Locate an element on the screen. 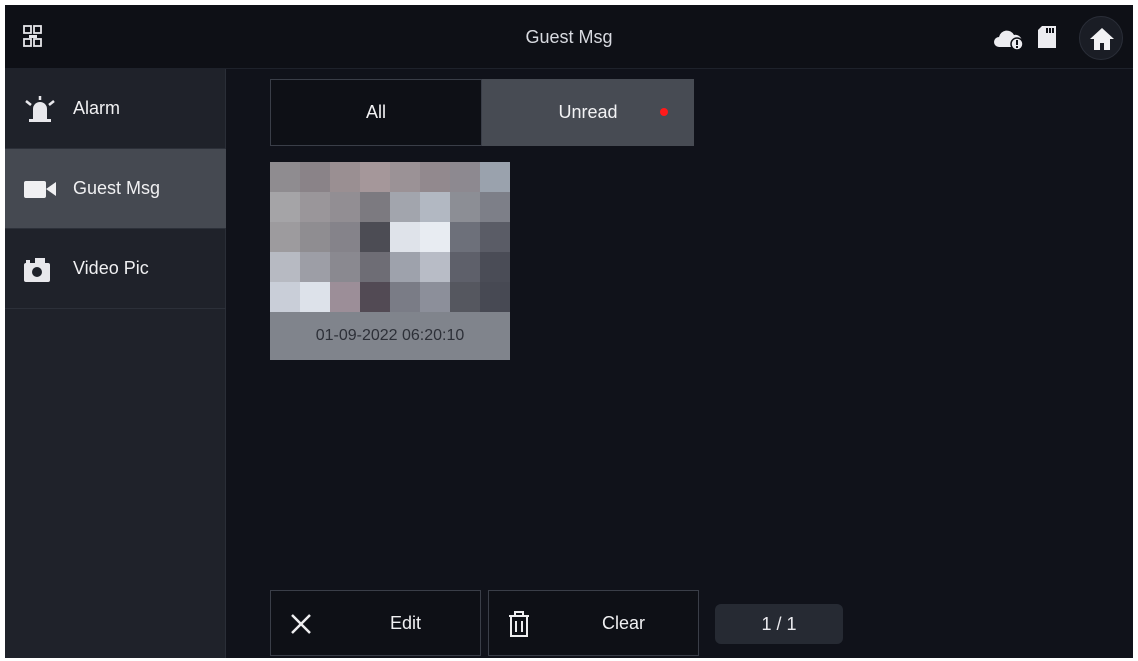 This screenshot has width=1138, height=661. home-button is located at coordinates (1101, 38).